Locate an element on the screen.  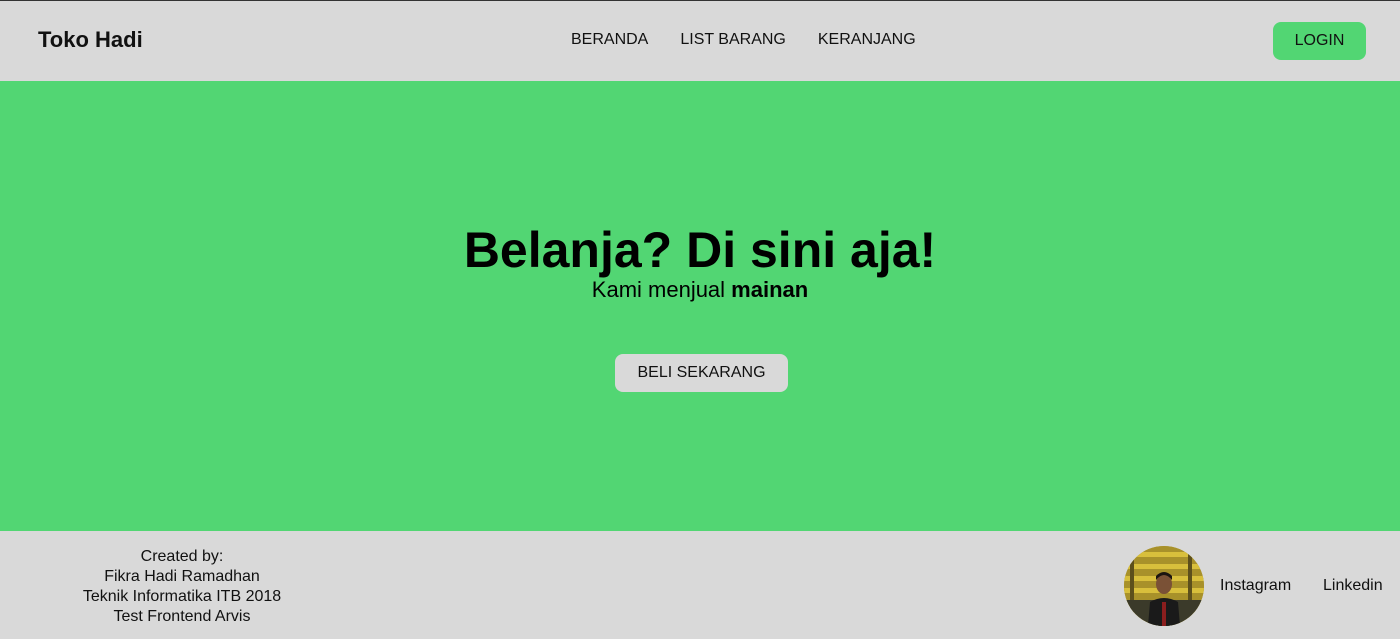
brand-logo: Toko Hadi is located at coordinates (90, 40).